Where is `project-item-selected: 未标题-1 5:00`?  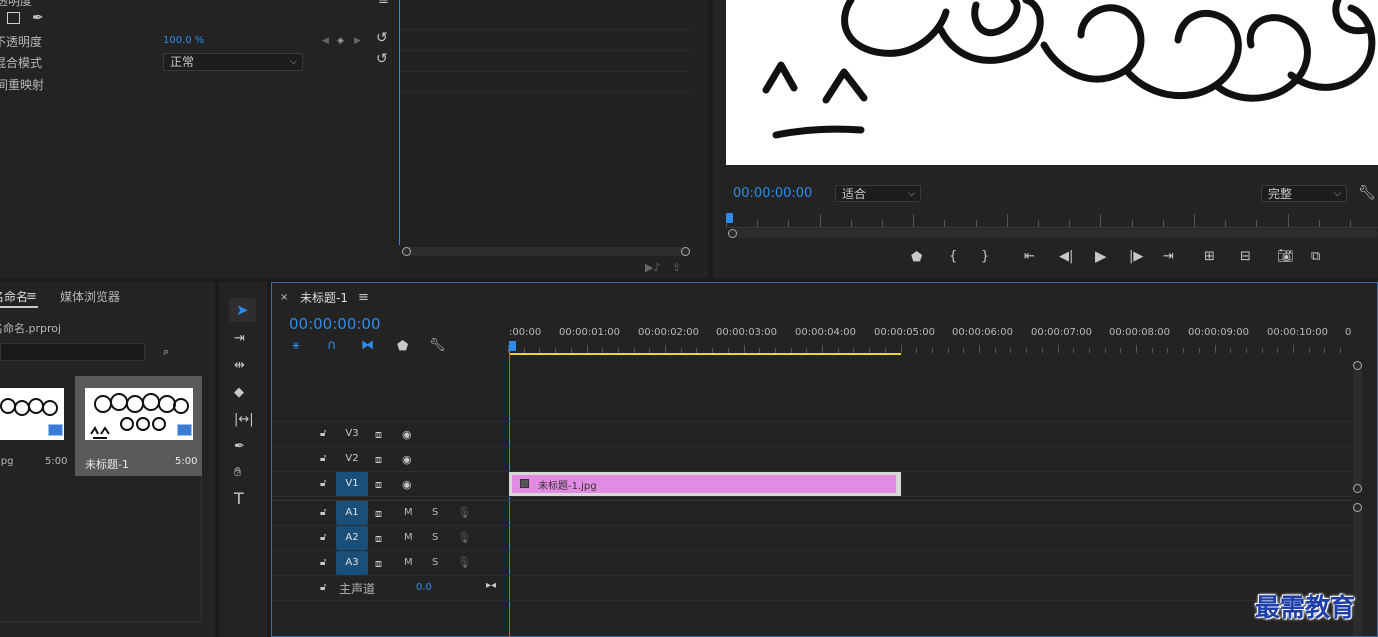 project-item-selected: 未标题-1 5:00 is located at coordinates (138, 426).